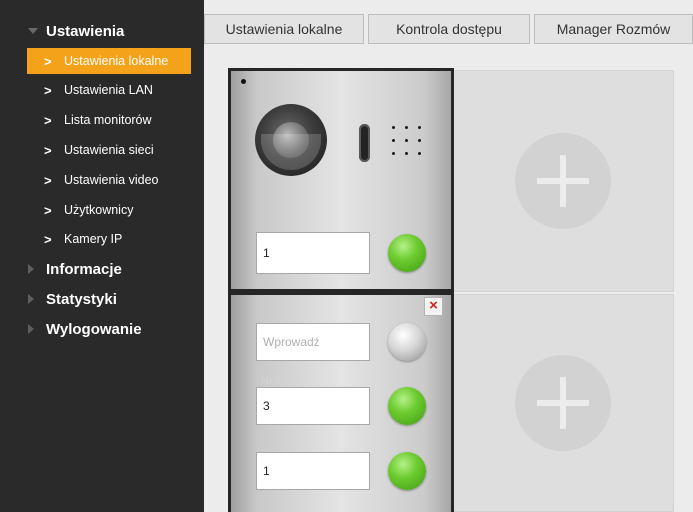  I want to click on sidebar-item-label: Ustawienia video, so click(111, 180).